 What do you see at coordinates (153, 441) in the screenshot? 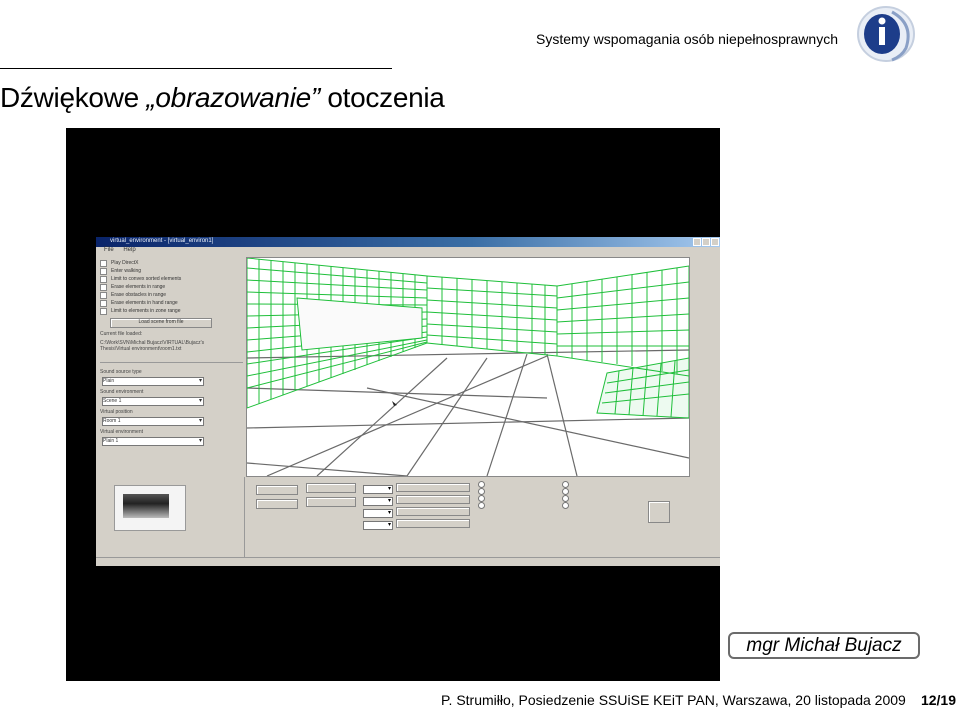
I see `virtual-environment-select: Plain 1` at bounding box center [153, 441].